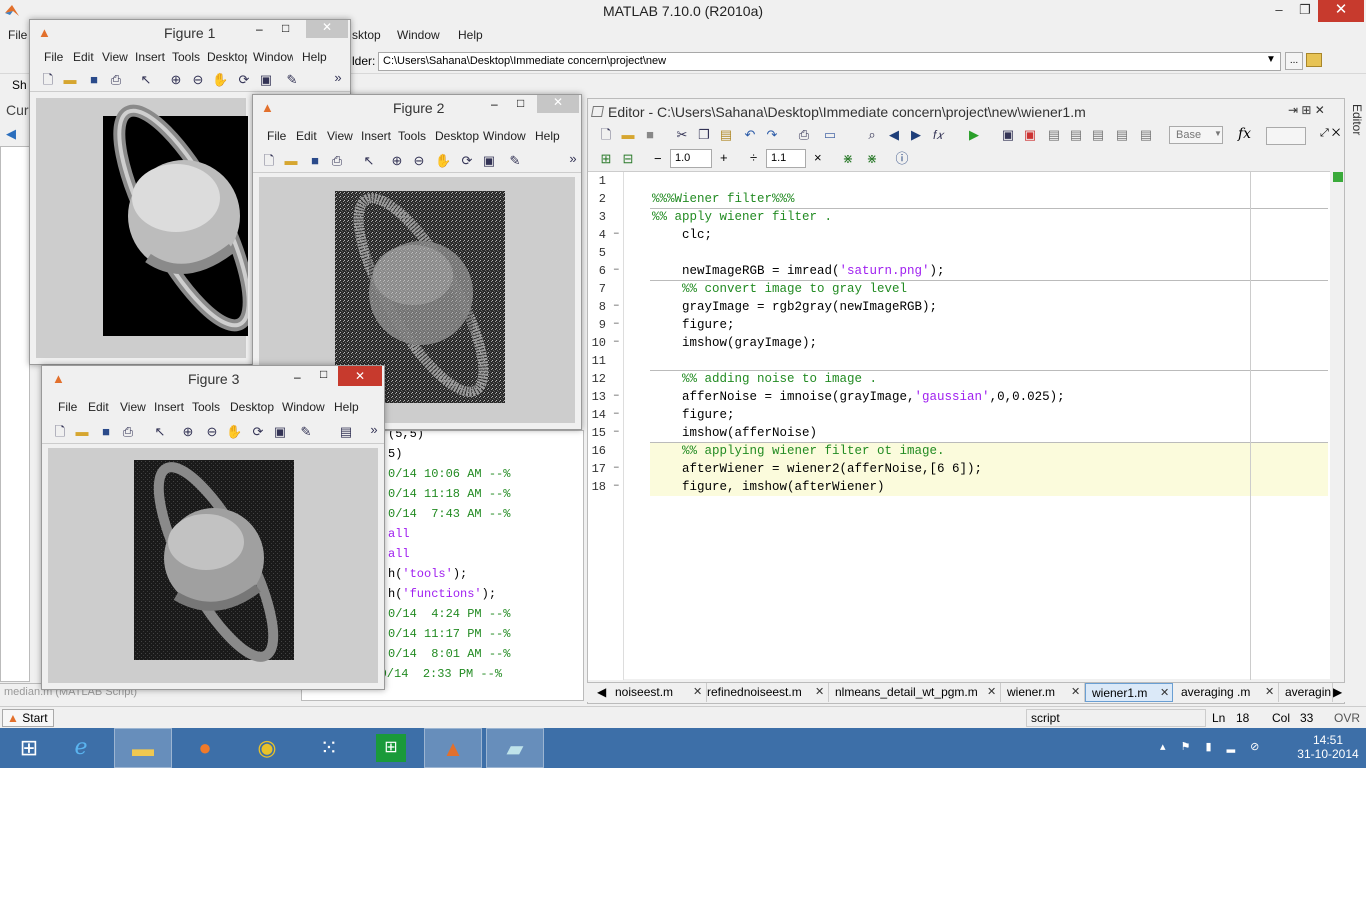 The height and width of the screenshot is (914, 1366). What do you see at coordinates (1306, 692) in the screenshot?
I see `tab-averagin: averagin` at bounding box center [1306, 692].